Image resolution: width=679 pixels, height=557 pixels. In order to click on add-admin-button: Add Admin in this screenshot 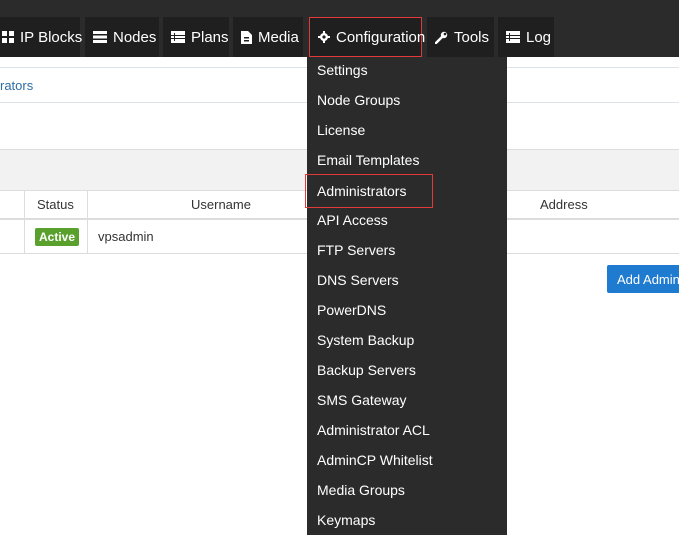, I will do `click(643, 279)`.